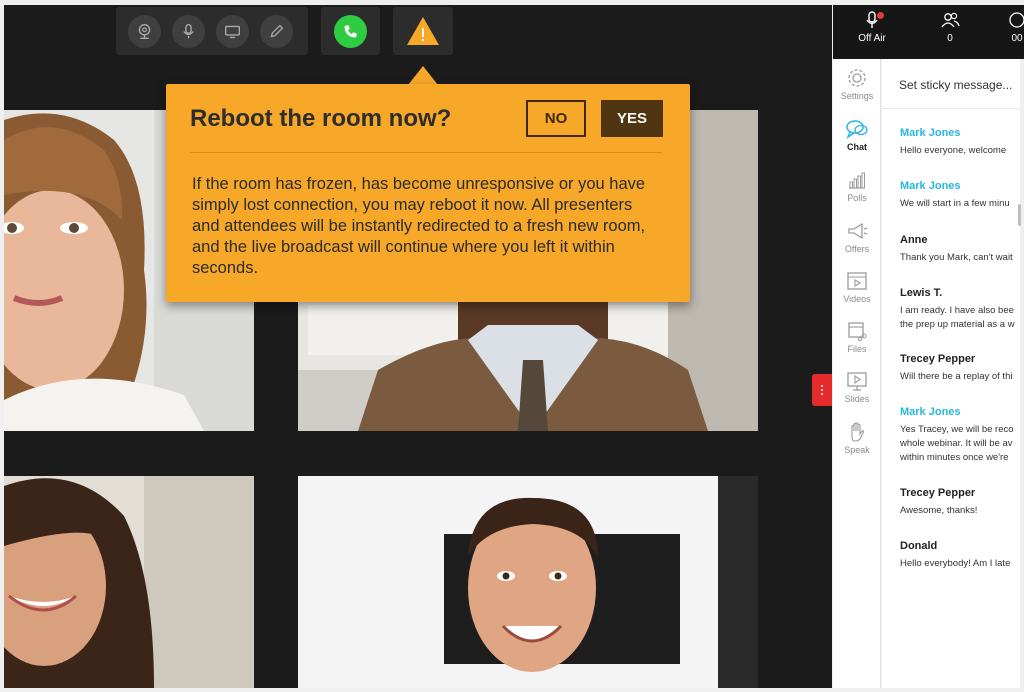 This screenshot has height=692, width=1024. Describe the element at coordinates (857, 299) in the screenshot. I see `rail-item-label: Videos` at that location.